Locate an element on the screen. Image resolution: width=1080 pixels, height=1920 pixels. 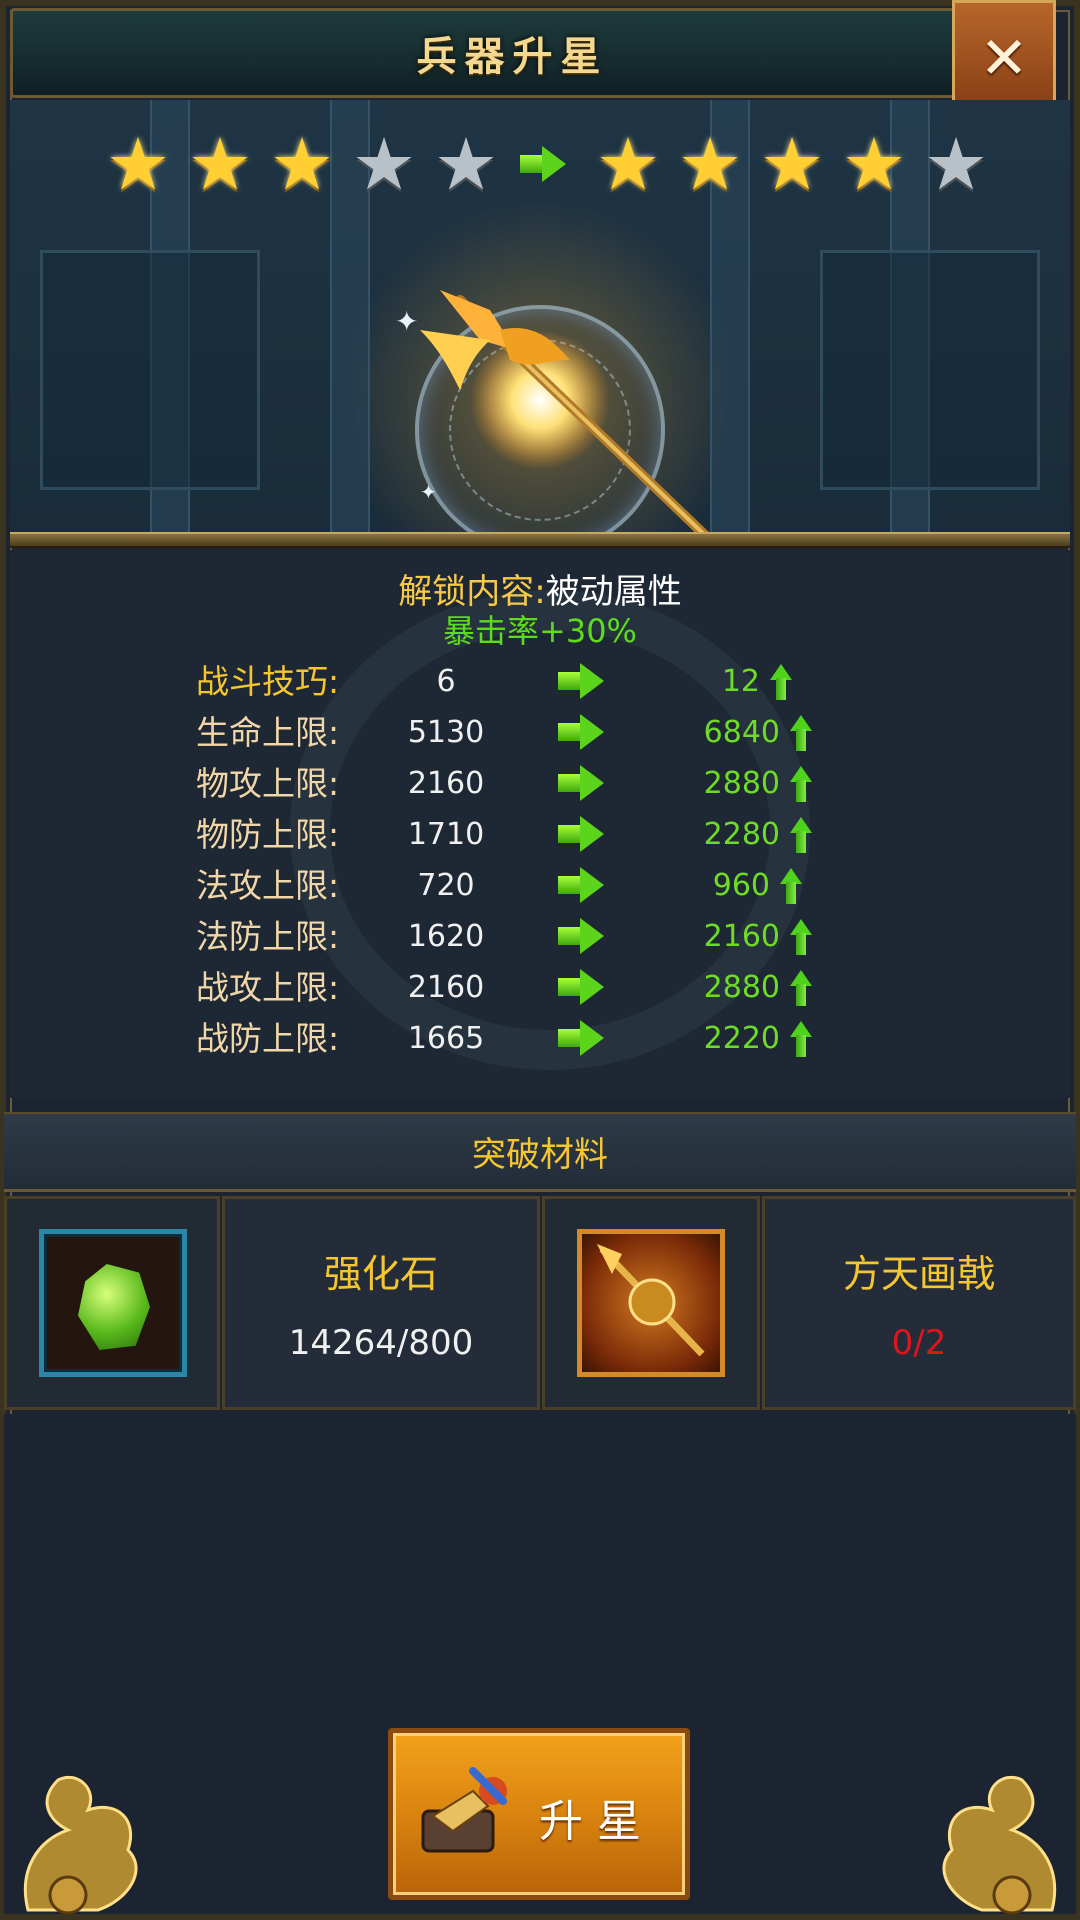
stat-label: 法防上限: is located at coordinates (268, 936).